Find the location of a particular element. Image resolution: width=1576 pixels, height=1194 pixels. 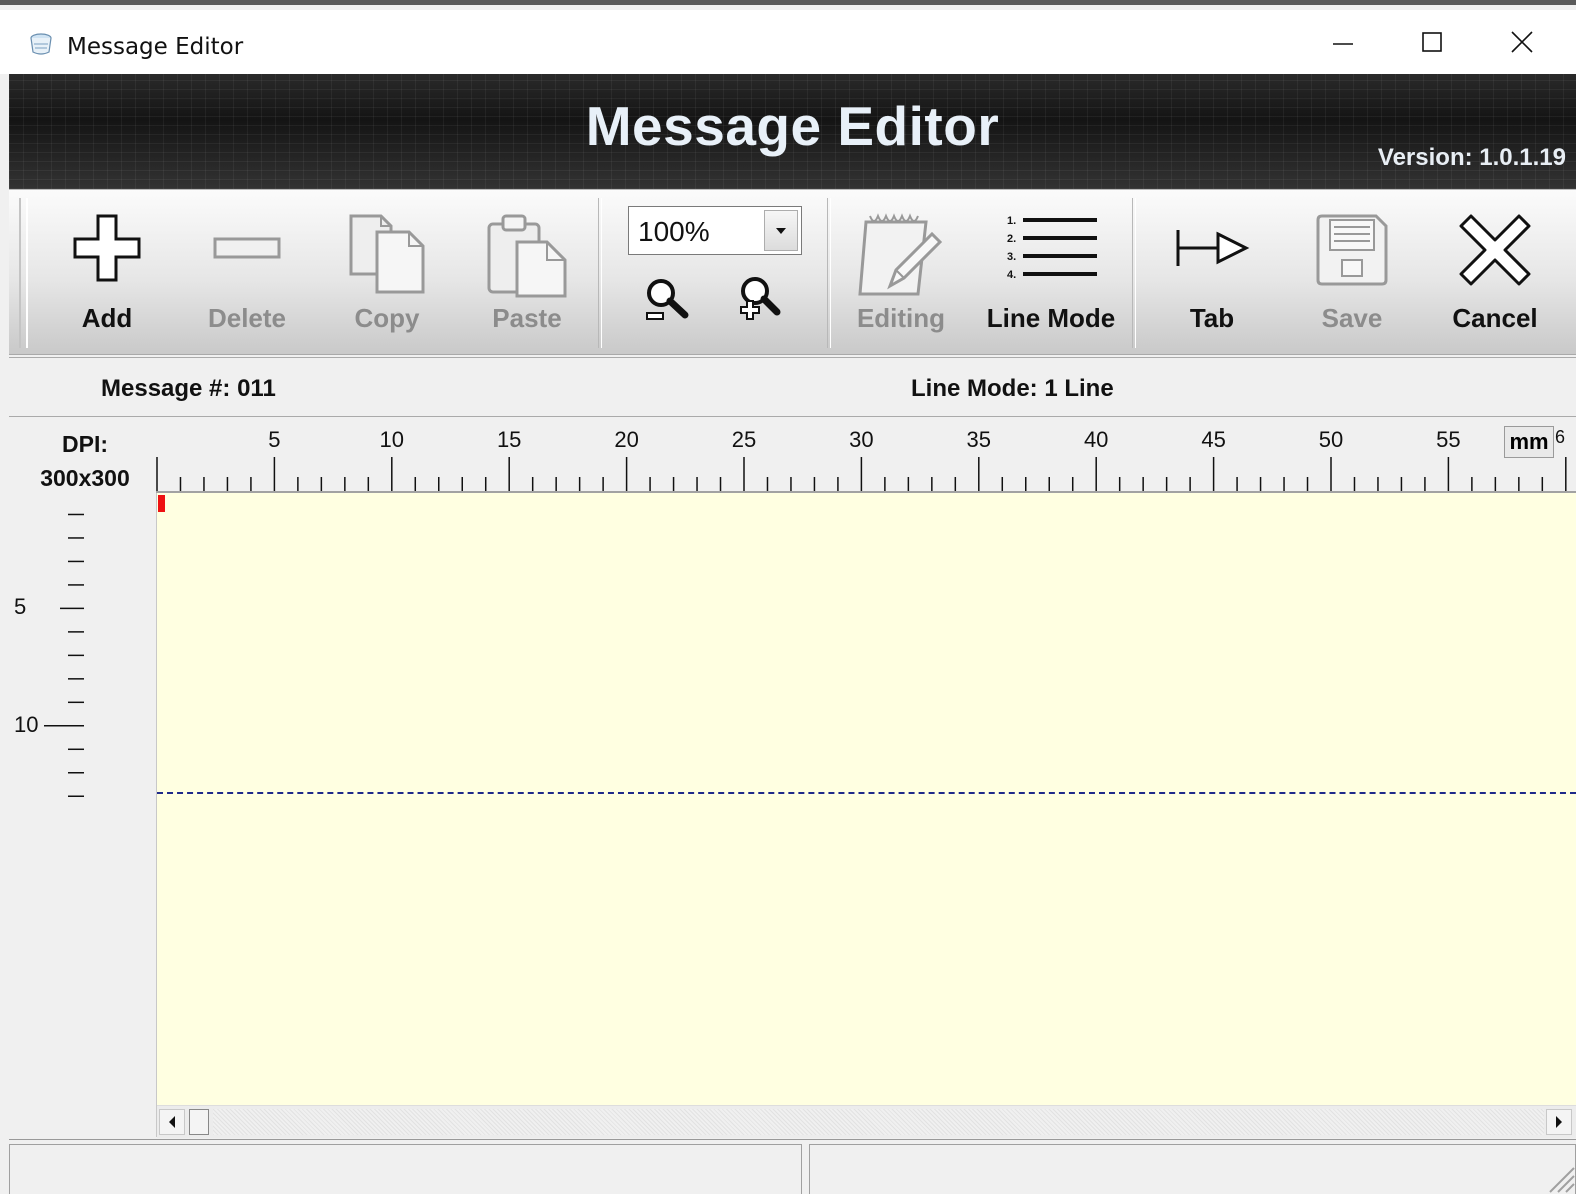

toolbar-grip is located at coordinates (23, 273).